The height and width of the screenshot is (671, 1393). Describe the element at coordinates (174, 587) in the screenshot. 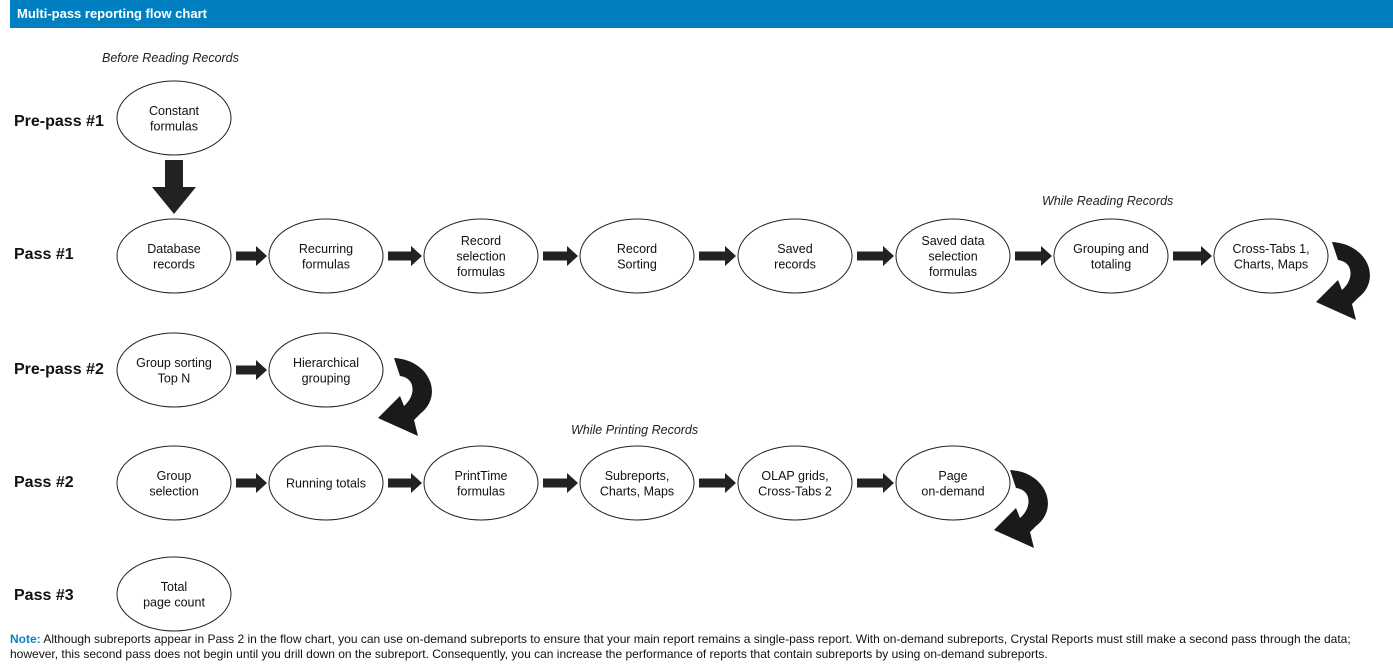

I see `node-text: Total` at that location.